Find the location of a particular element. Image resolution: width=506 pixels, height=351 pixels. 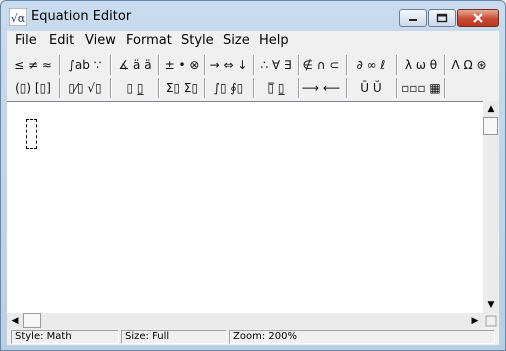

close-button is located at coordinates (478, 18).